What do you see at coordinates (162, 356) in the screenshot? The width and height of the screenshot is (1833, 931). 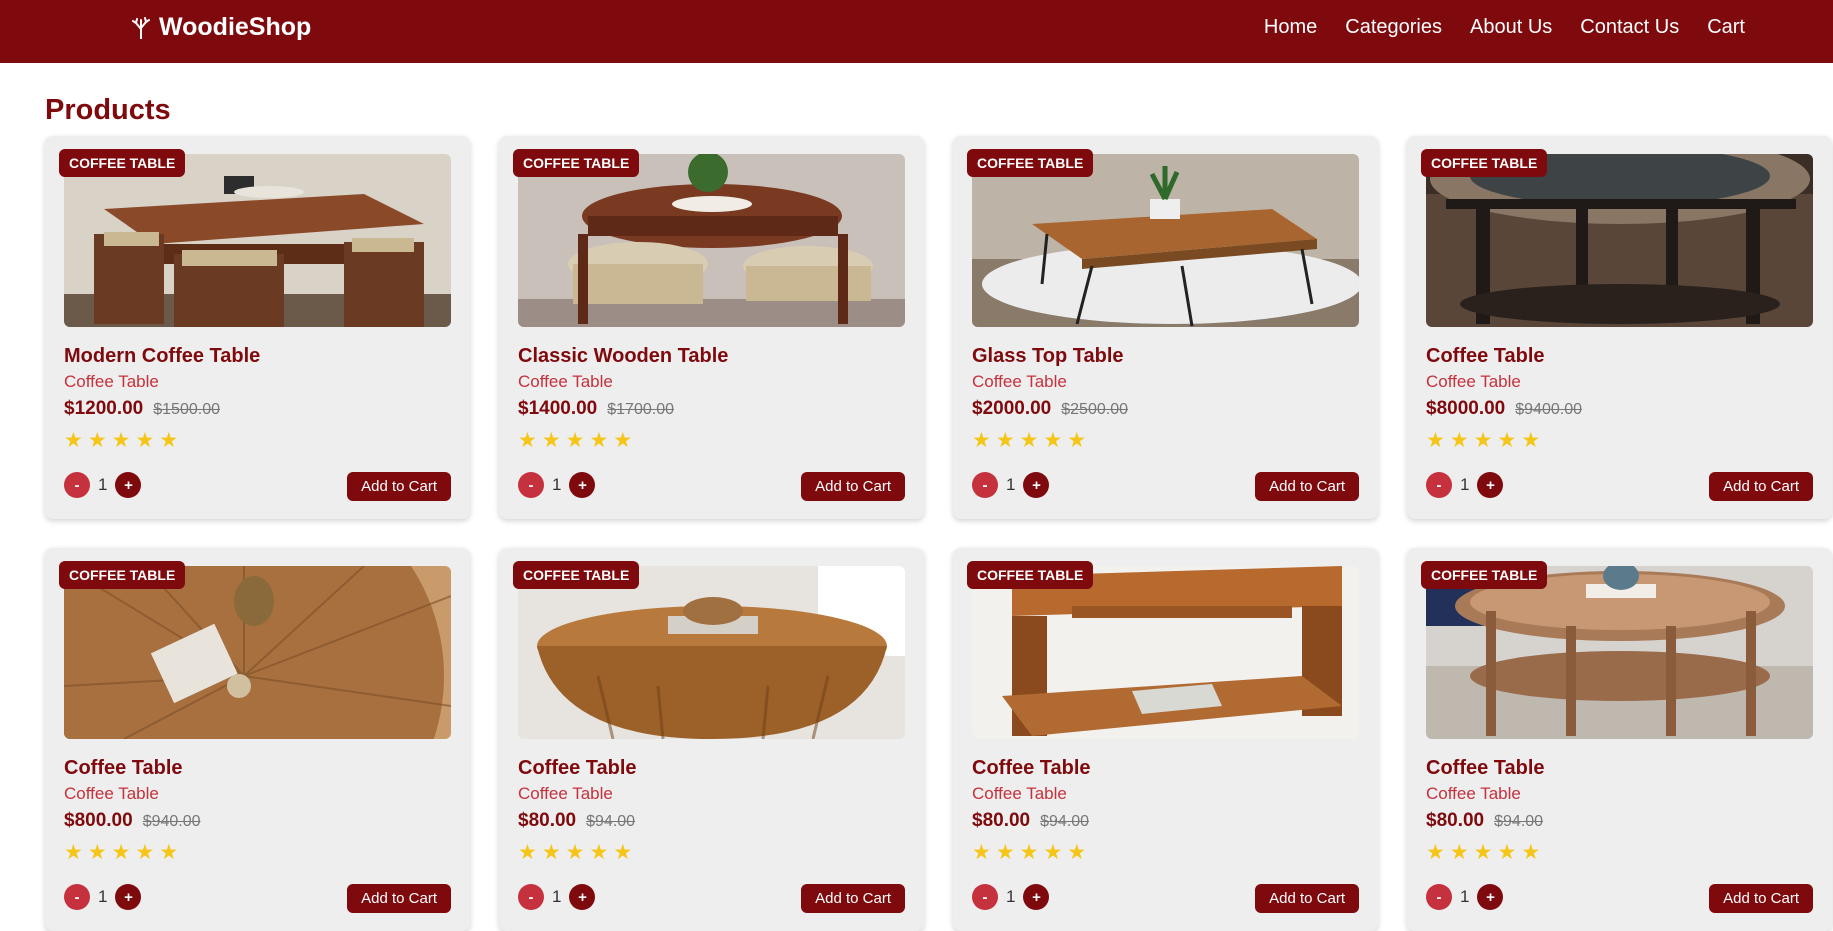 I see `product-name: Modern Coffee Table` at bounding box center [162, 356].